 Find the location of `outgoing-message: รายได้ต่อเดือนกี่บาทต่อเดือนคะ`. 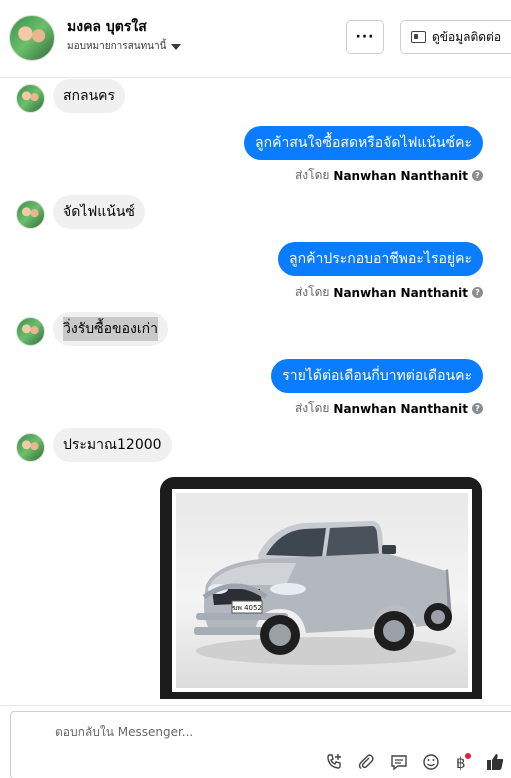

outgoing-message: รายได้ต่อเดือนกี่บาทต่อเดือนคะ is located at coordinates (377, 376).